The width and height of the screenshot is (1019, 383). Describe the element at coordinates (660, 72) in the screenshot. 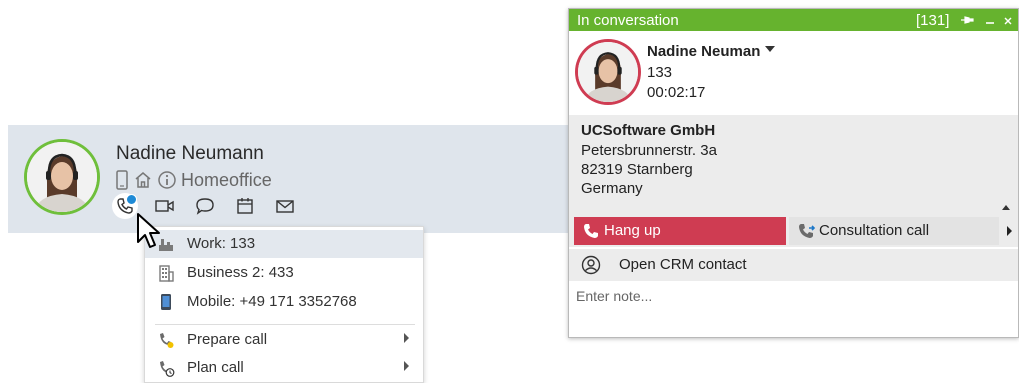

I see `conversation-extension: 133` at that location.